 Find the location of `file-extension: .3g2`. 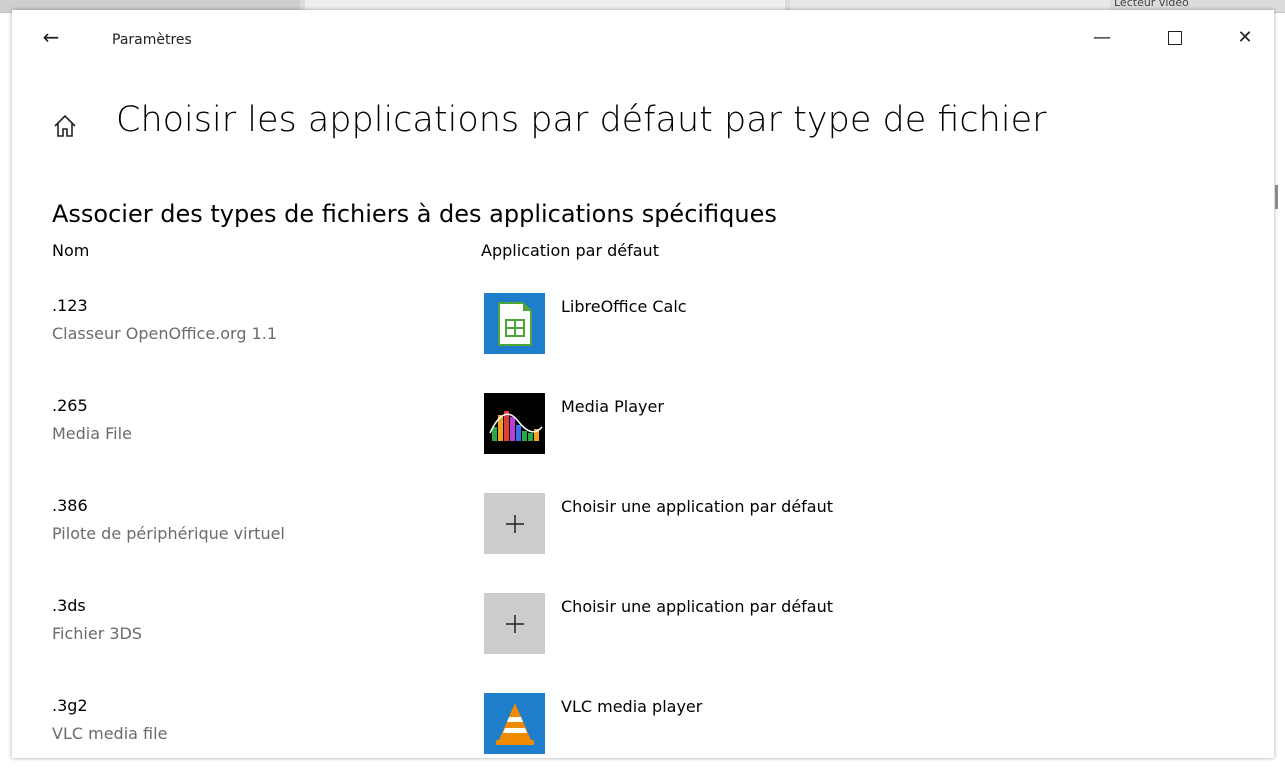

file-extension: .3g2 is located at coordinates (70, 705).